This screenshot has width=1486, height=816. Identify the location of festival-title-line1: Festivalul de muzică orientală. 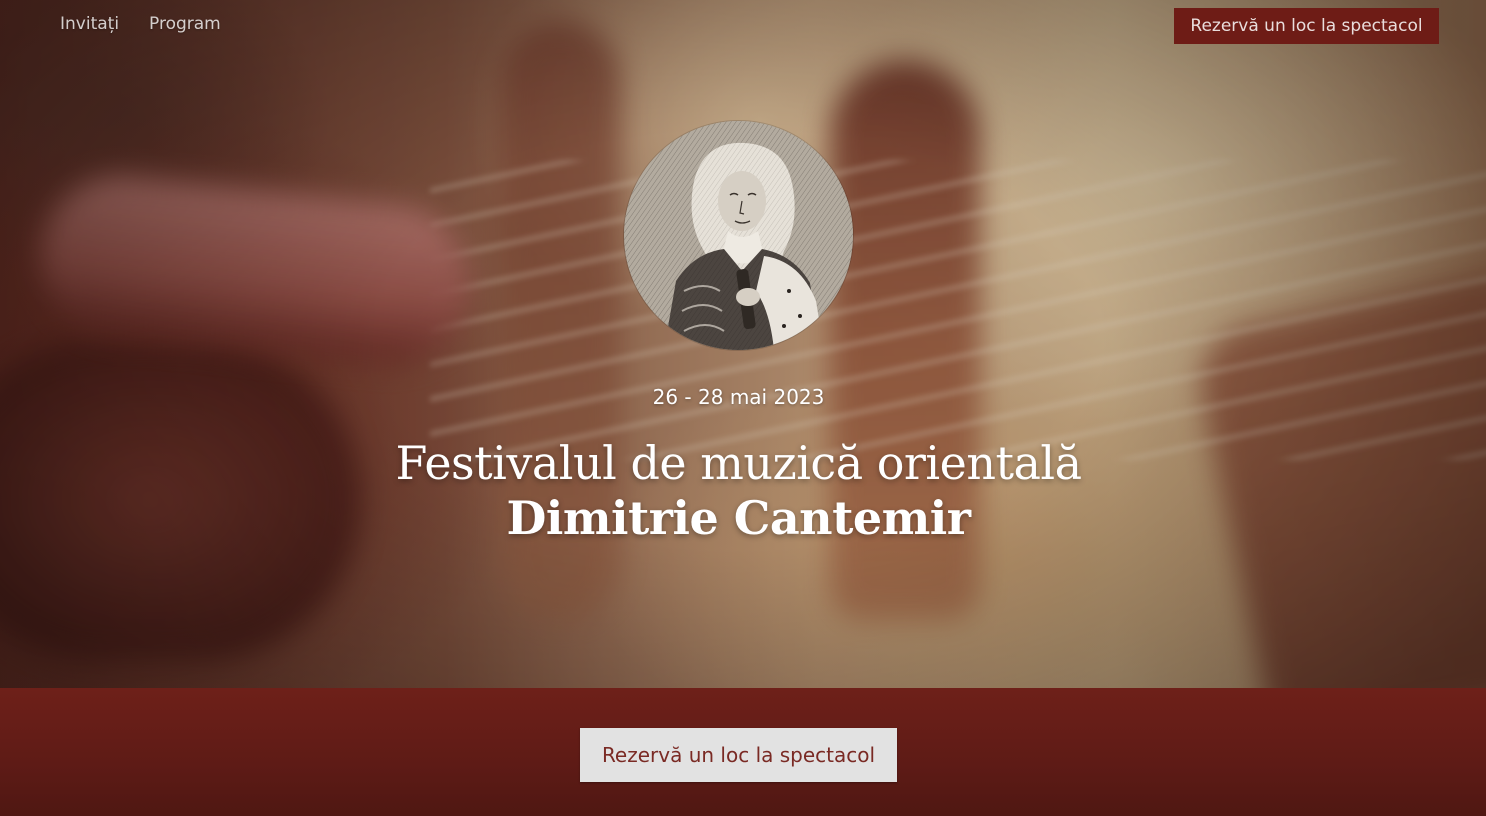
(738, 463).